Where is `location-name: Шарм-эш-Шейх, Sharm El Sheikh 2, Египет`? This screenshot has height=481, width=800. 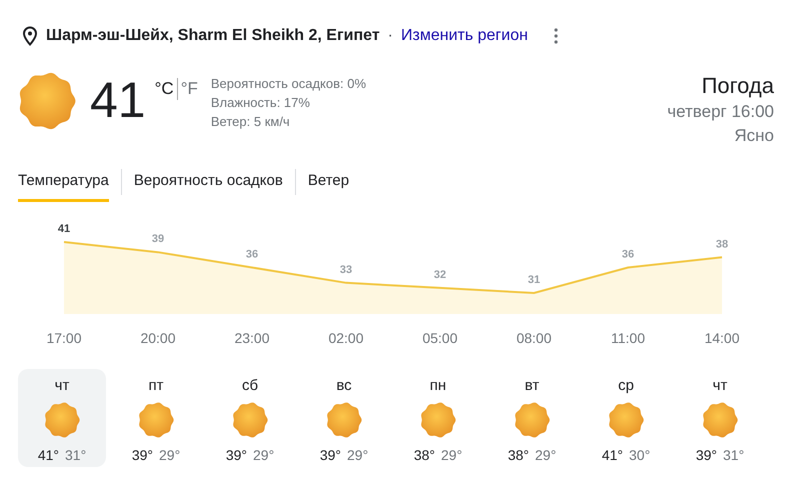
location-name: Шарм-эш-Шейх, Sharm El Sheikh 2, Египет is located at coordinates (213, 36).